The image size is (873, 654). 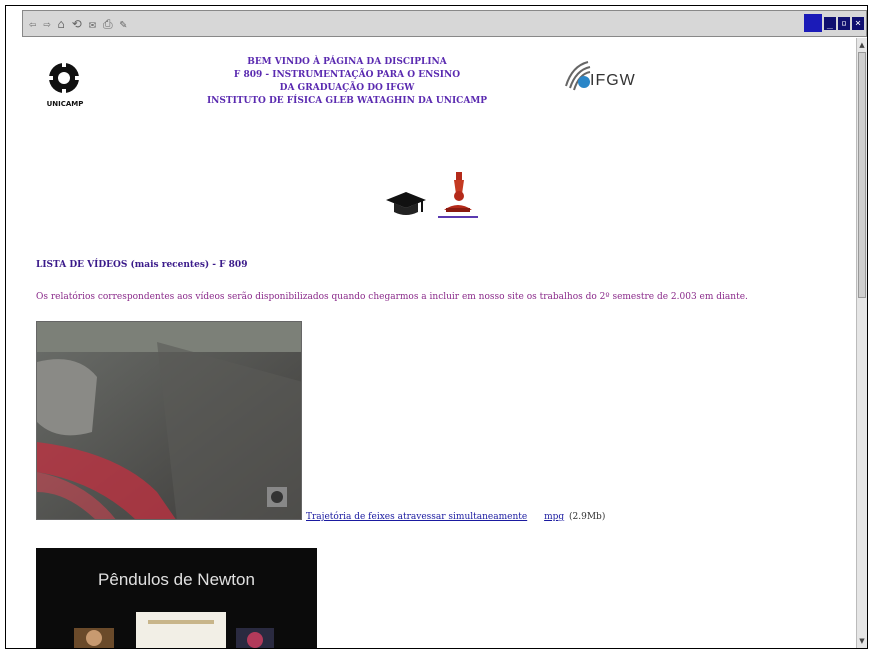 I want to click on video-frame-image, so click(x=169, y=420).